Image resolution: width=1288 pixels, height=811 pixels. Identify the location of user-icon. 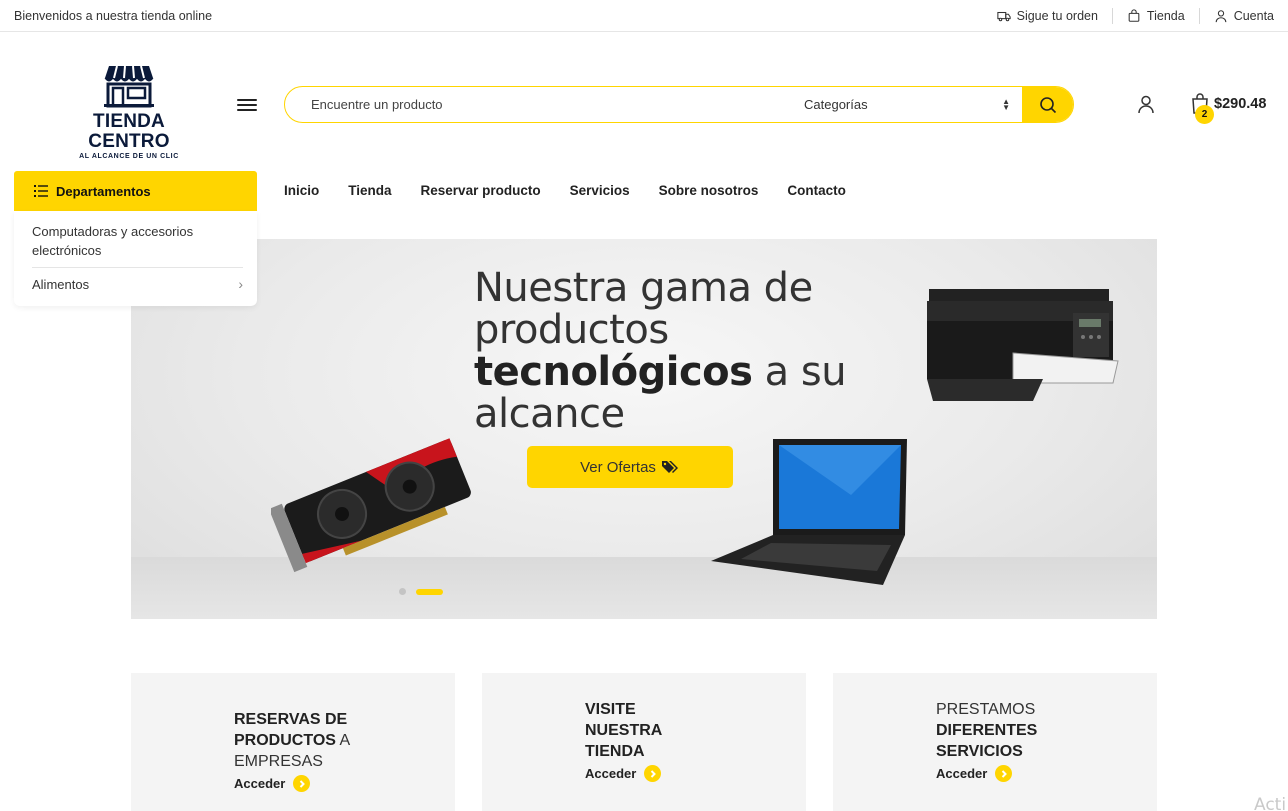
(1221, 16).